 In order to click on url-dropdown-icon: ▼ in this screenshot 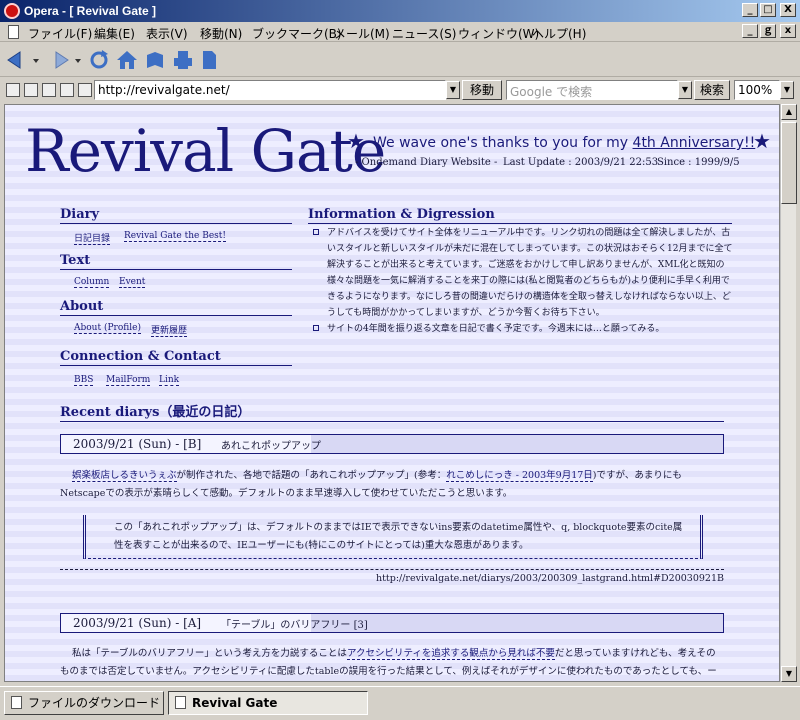, I will do `click(453, 90)`.